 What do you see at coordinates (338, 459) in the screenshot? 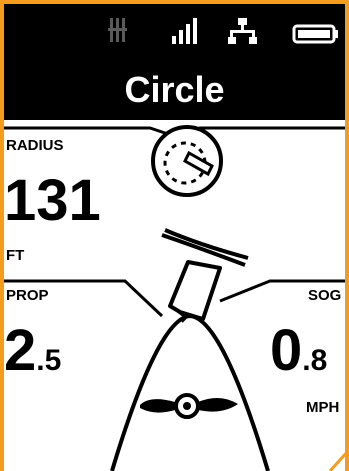
I see `accent-mark` at bounding box center [338, 459].